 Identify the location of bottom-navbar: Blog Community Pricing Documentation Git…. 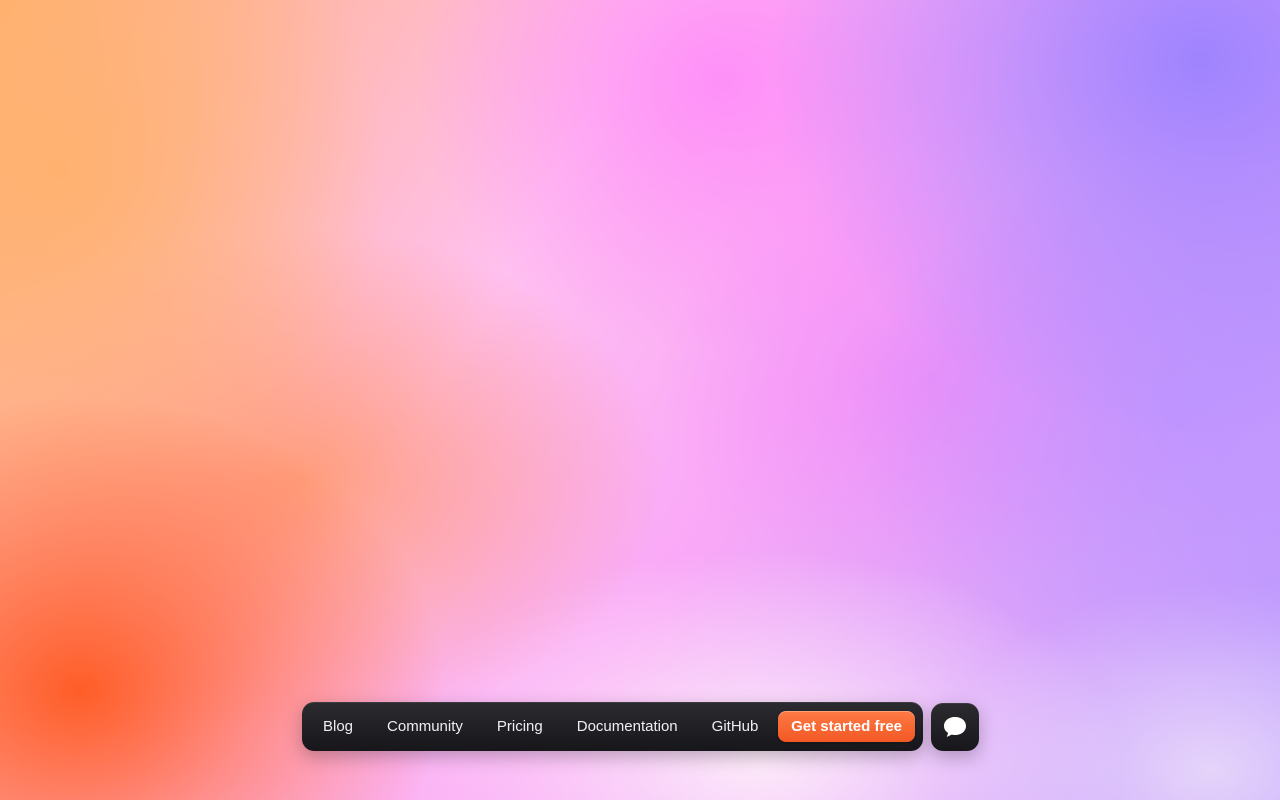
(612, 726).